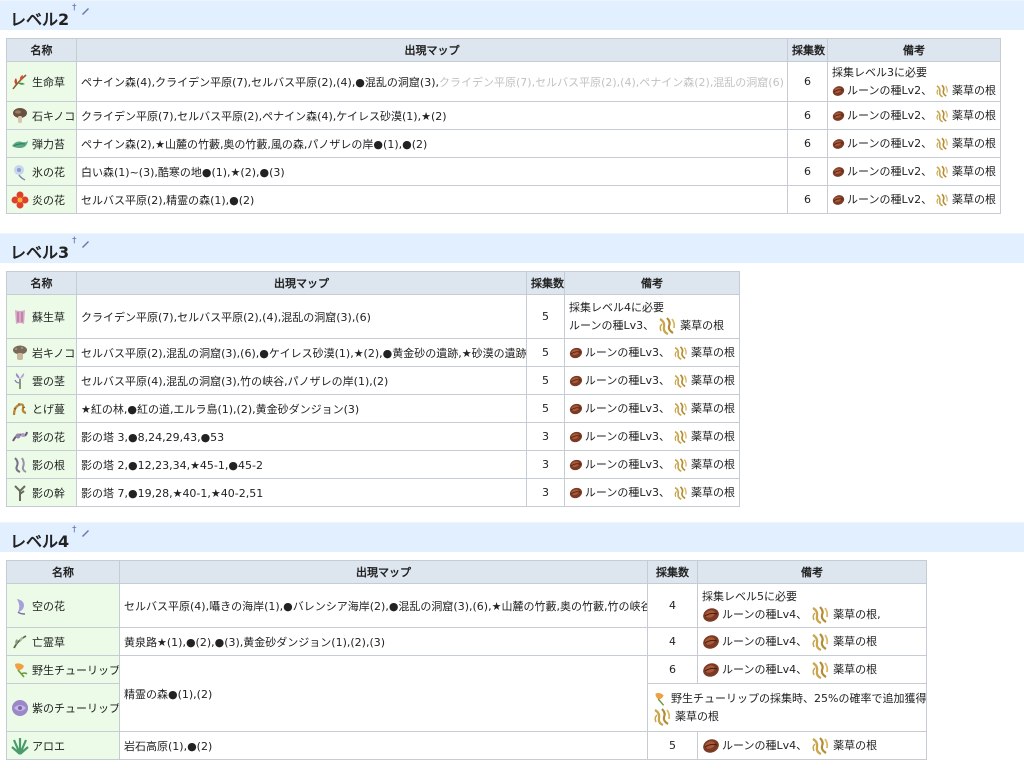 The width and height of the screenshot is (1024, 771). What do you see at coordinates (20, 746) in the screenshot?
I see `aloe-icon` at bounding box center [20, 746].